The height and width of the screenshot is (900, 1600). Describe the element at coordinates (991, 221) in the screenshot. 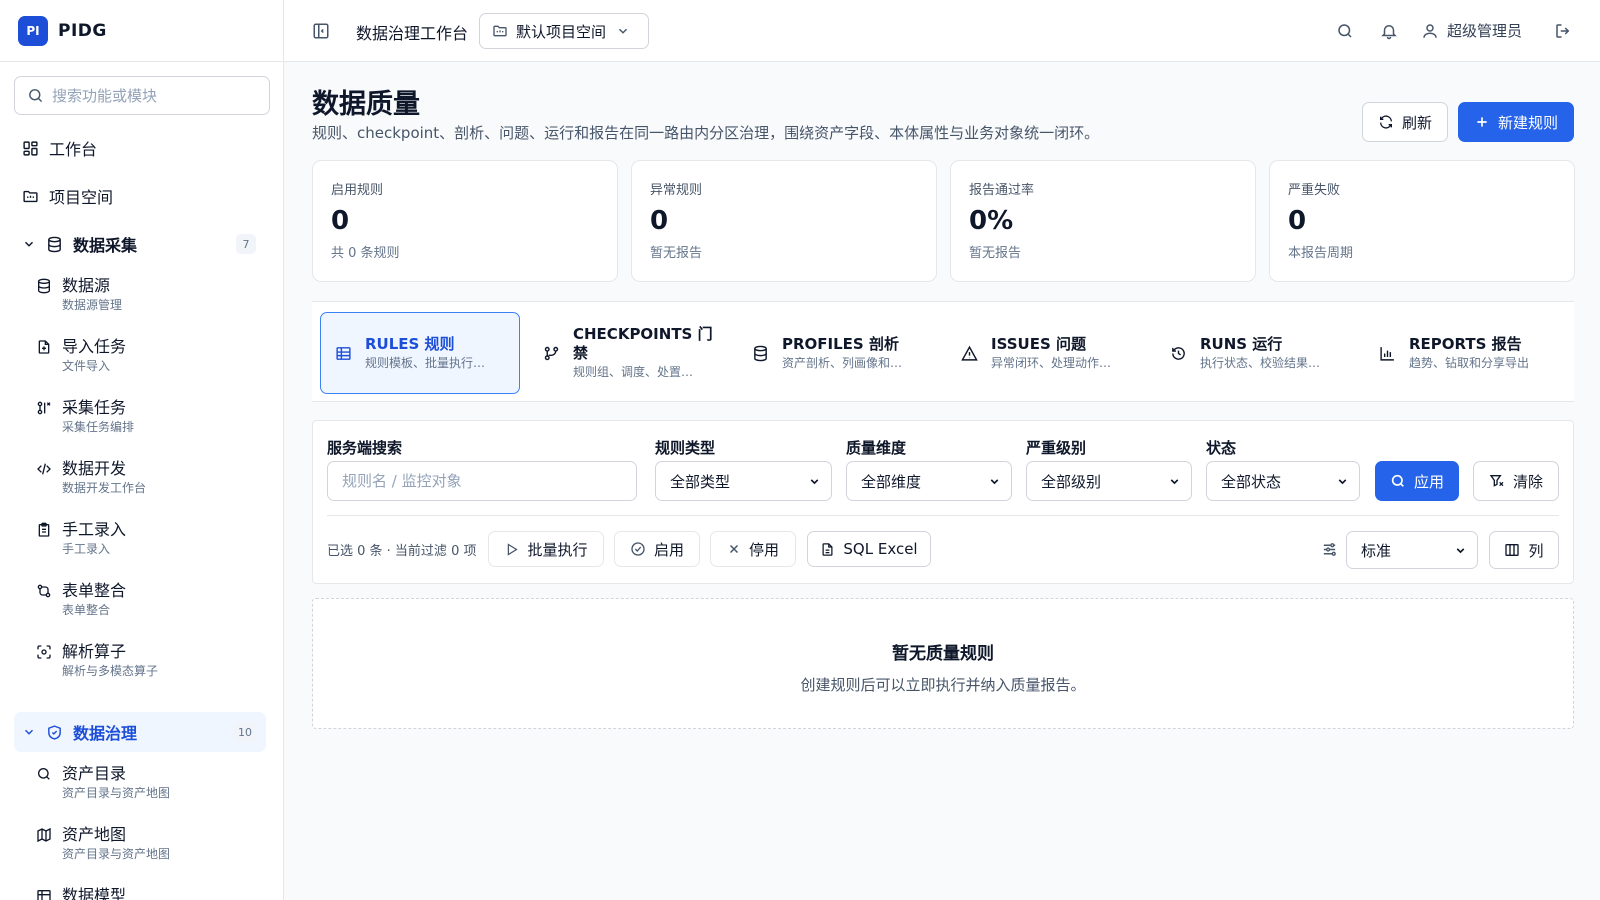

I see `stat-value: 0%` at that location.